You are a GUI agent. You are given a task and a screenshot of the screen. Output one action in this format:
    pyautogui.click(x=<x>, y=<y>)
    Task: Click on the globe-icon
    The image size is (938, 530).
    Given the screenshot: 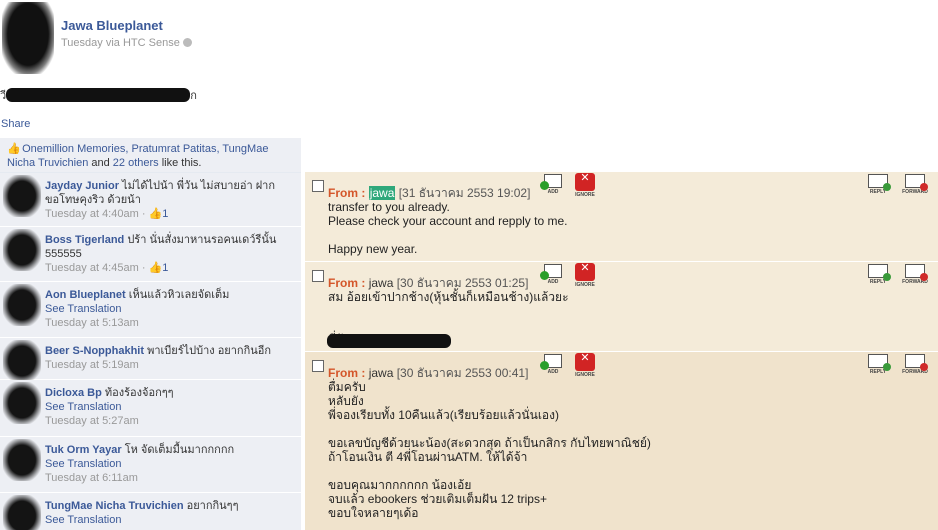 What is the action you would take?
    pyautogui.click(x=187, y=42)
    